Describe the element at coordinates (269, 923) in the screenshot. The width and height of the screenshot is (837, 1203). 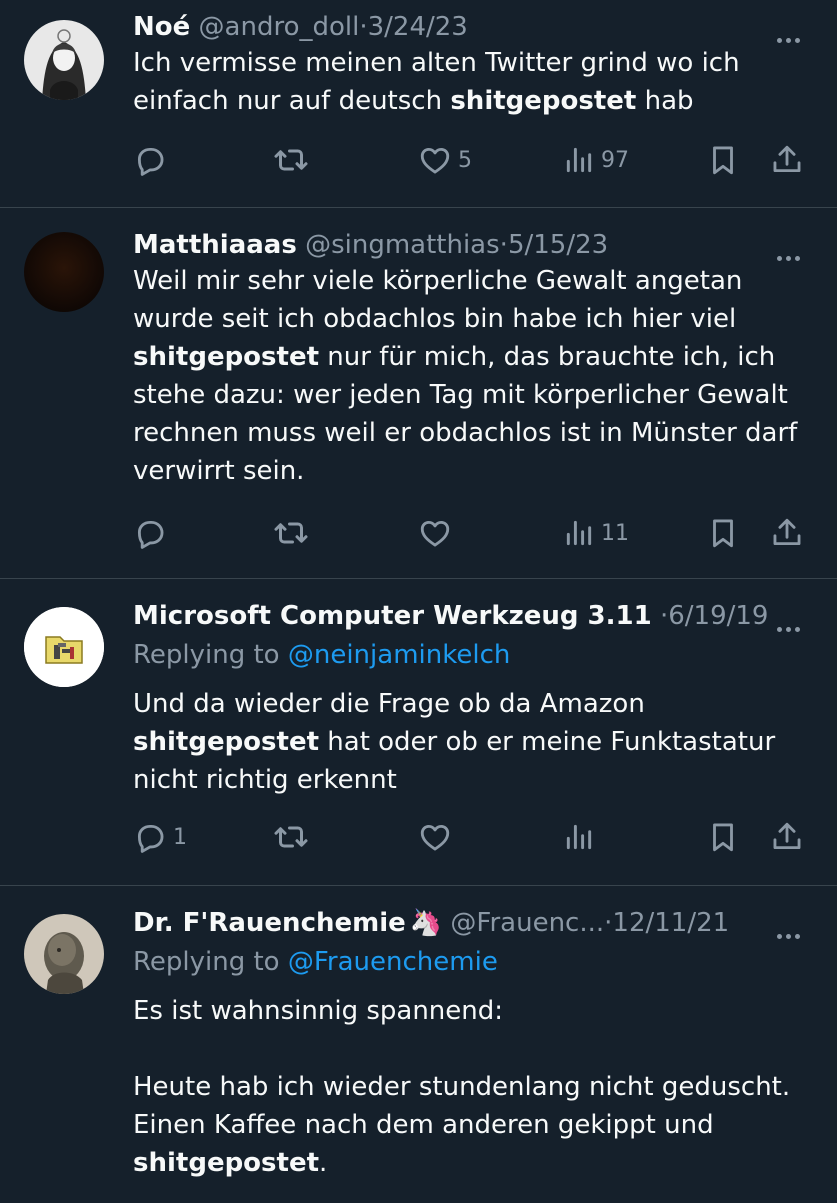
I see `display-name: Dr. F'Rauenchemie` at that location.